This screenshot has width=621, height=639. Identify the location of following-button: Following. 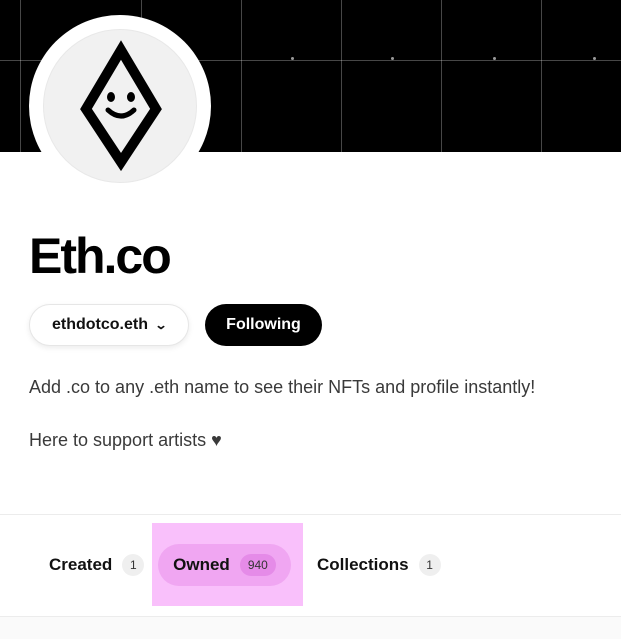
(263, 325).